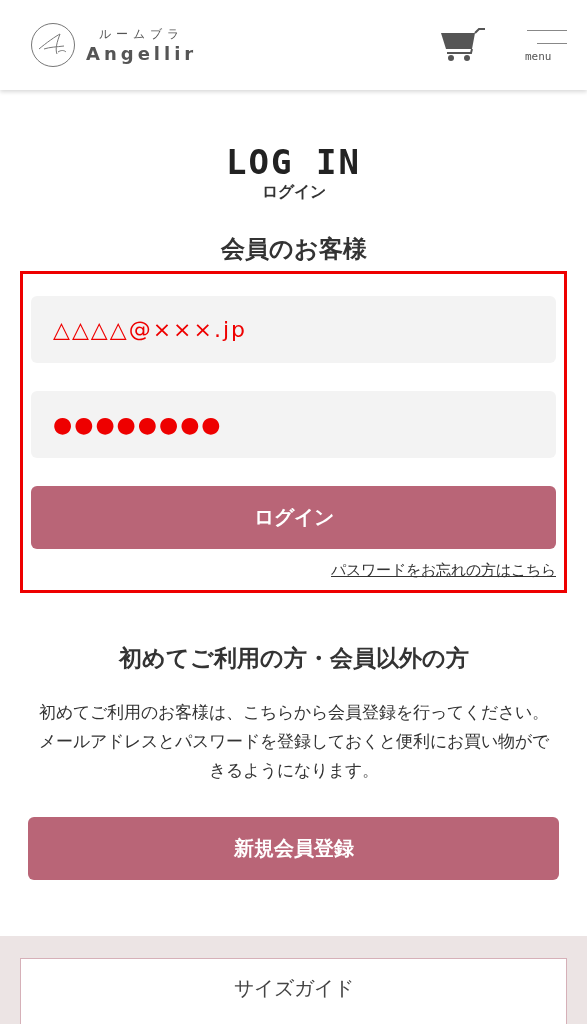 This screenshot has width=587, height=1024. I want to click on forgot-password-link: パスワードをお忘れの方はこちら, so click(443, 570).